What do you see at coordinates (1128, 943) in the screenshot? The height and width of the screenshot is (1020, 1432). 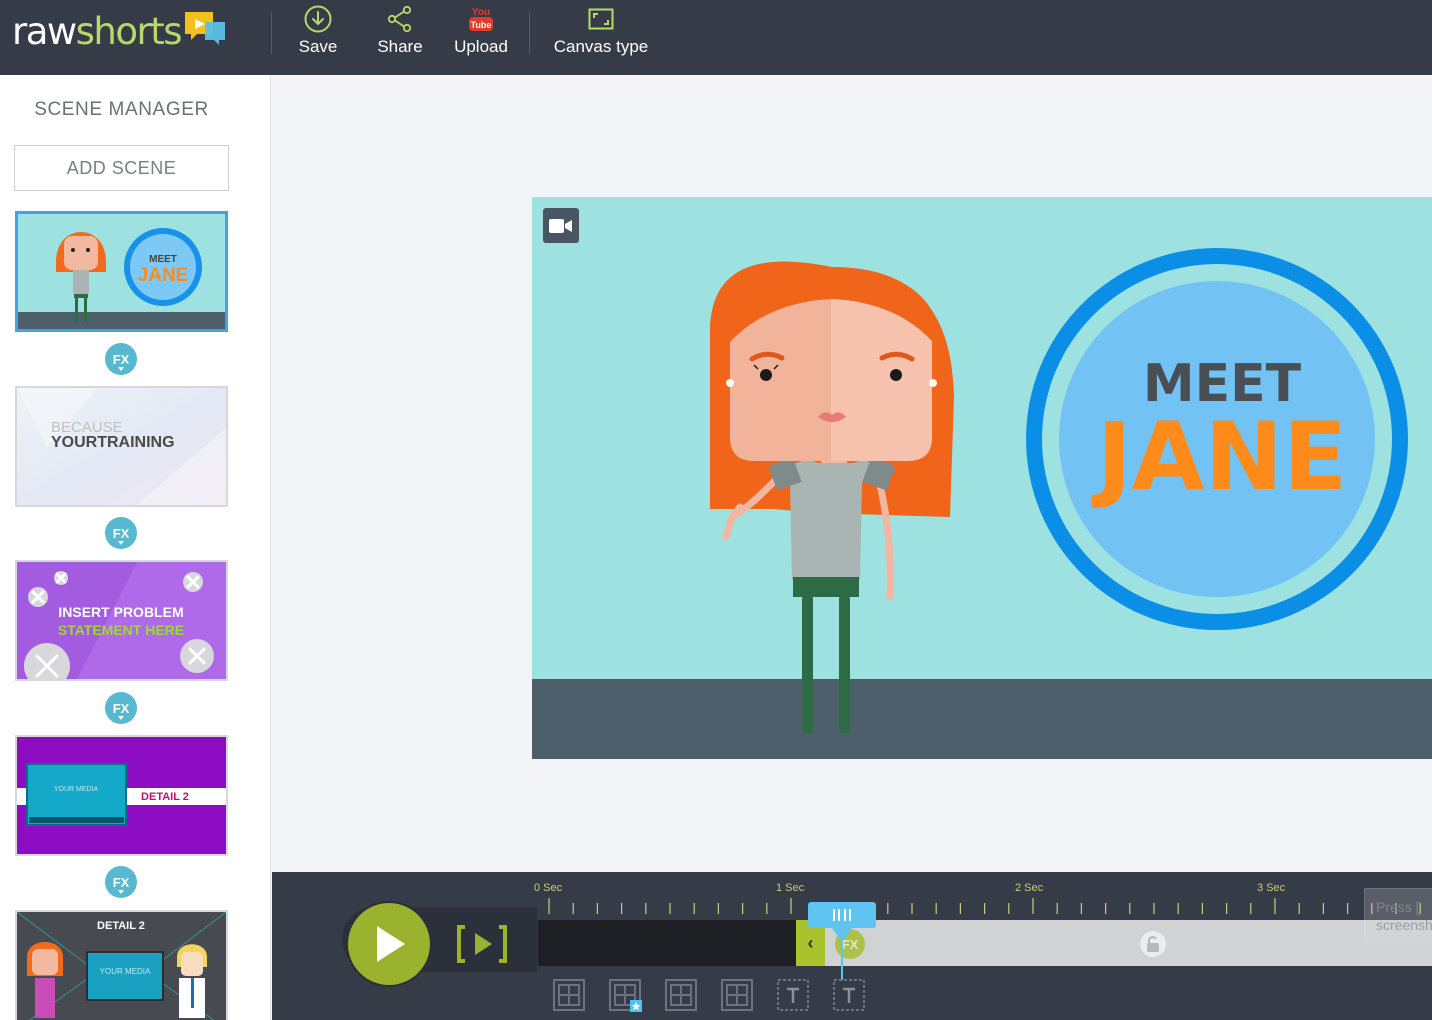 I see `scene-track` at bounding box center [1128, 943].